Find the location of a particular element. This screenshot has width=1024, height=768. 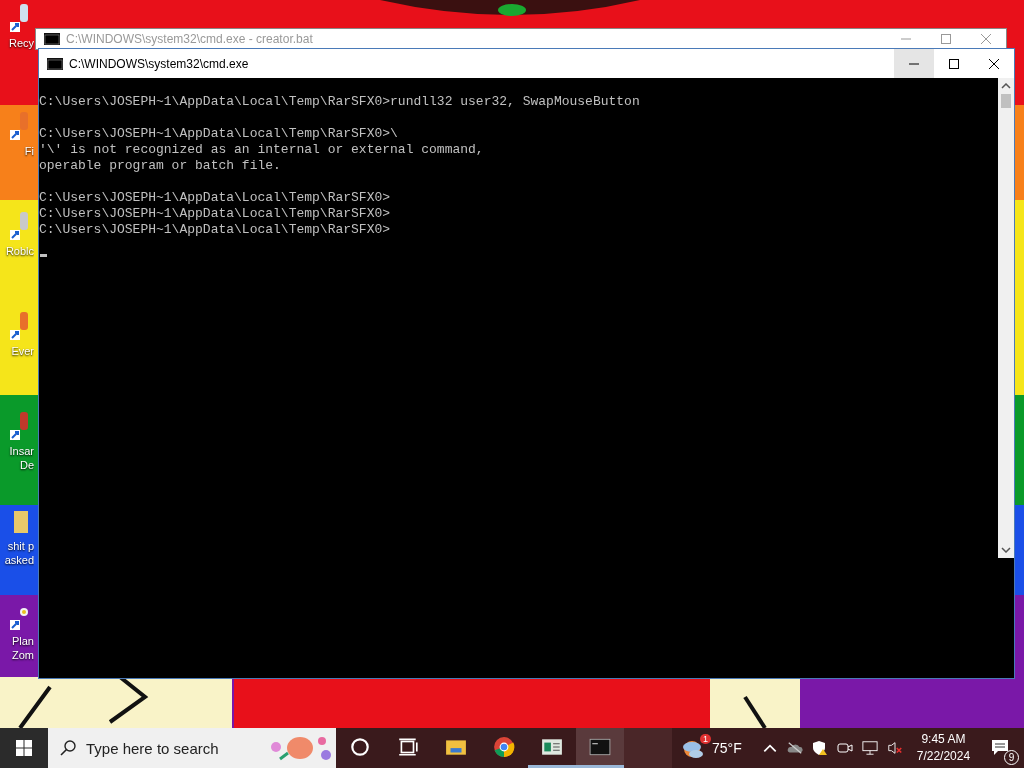

scroll-up-icon is located at coordinates (1006, 86).